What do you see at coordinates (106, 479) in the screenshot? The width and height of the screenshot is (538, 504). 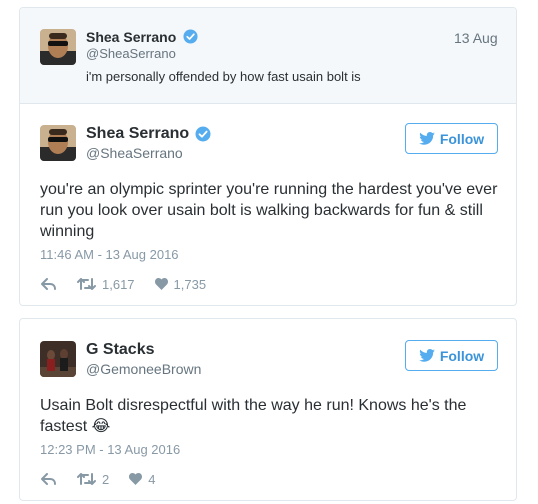 I see `retweet-count: 2` at bounding box center [106, 479].